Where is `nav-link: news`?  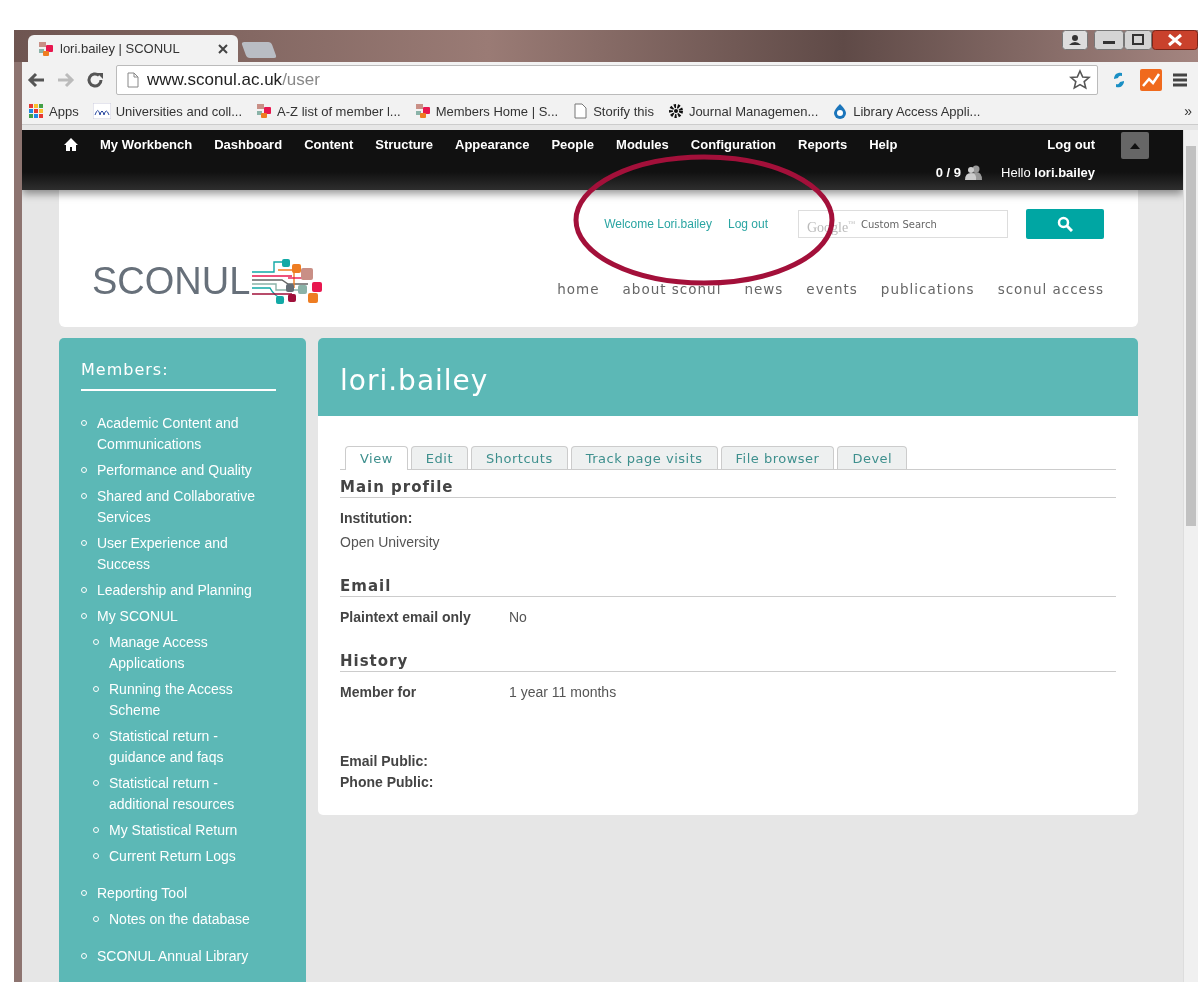
nav-link: news is located at coordinates (764, 289).